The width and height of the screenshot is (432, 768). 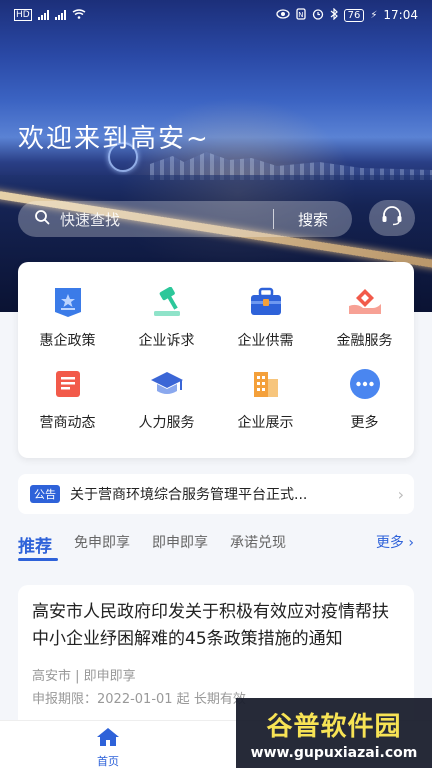 What do you see at coordinates (400, 15) in the screenshot?
I see `clock-time: 17:04` at bounding box center [400, 15].